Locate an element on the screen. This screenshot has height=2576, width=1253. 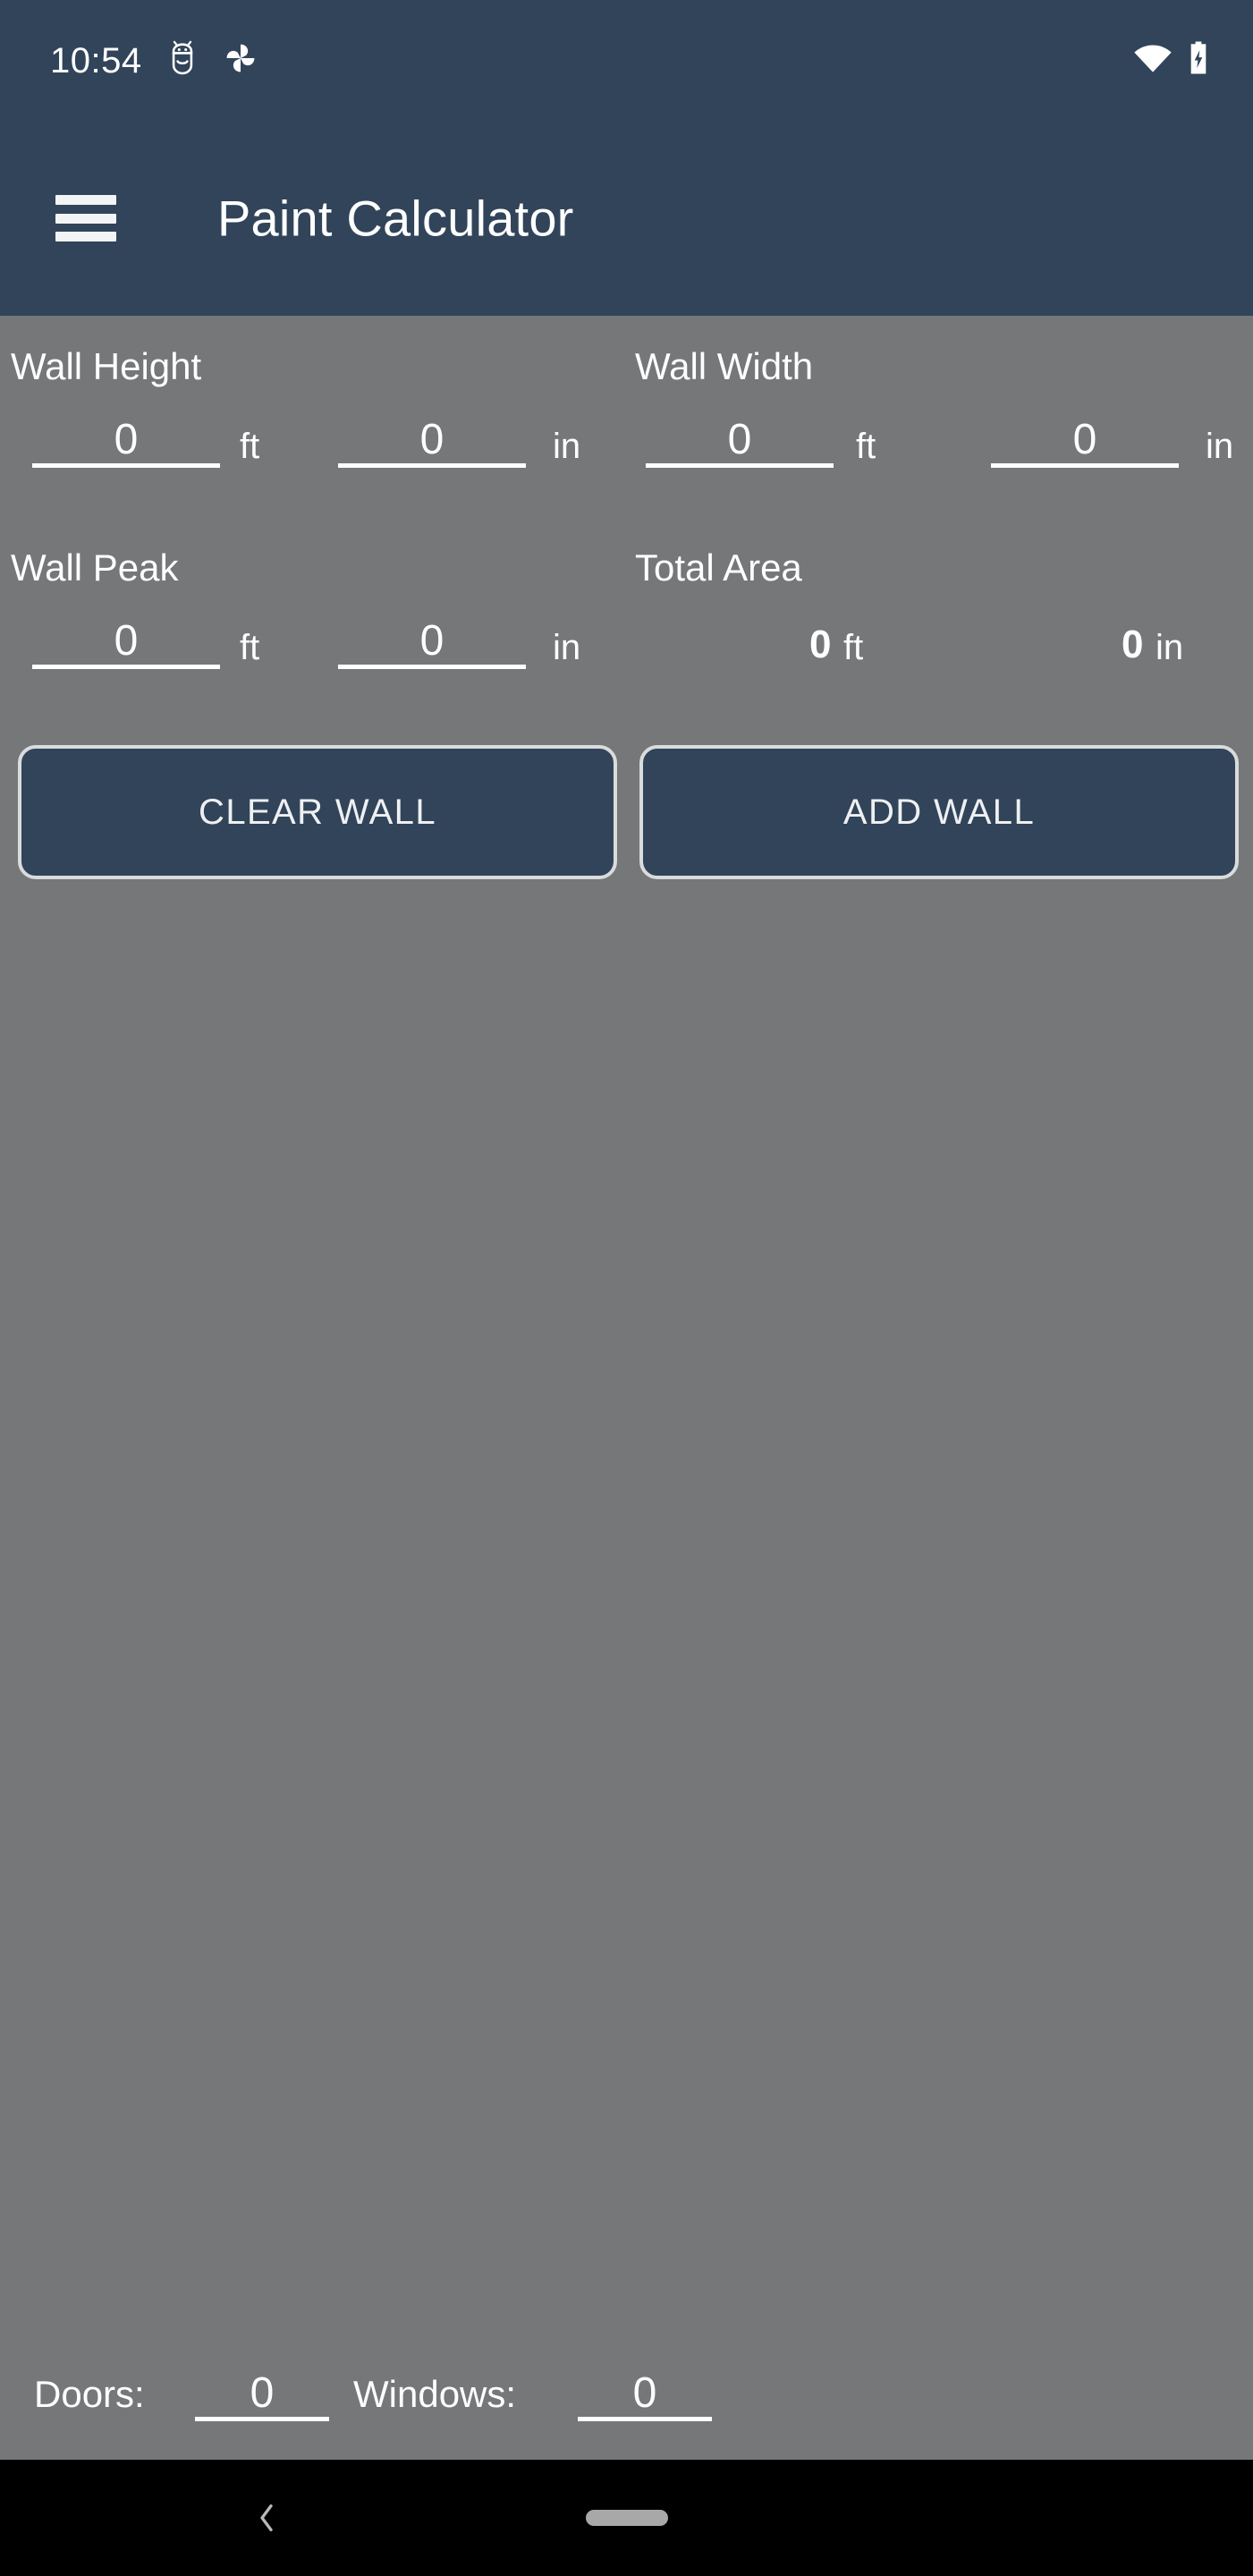
windows-value: 0 is located at coordinates (644, 2393).